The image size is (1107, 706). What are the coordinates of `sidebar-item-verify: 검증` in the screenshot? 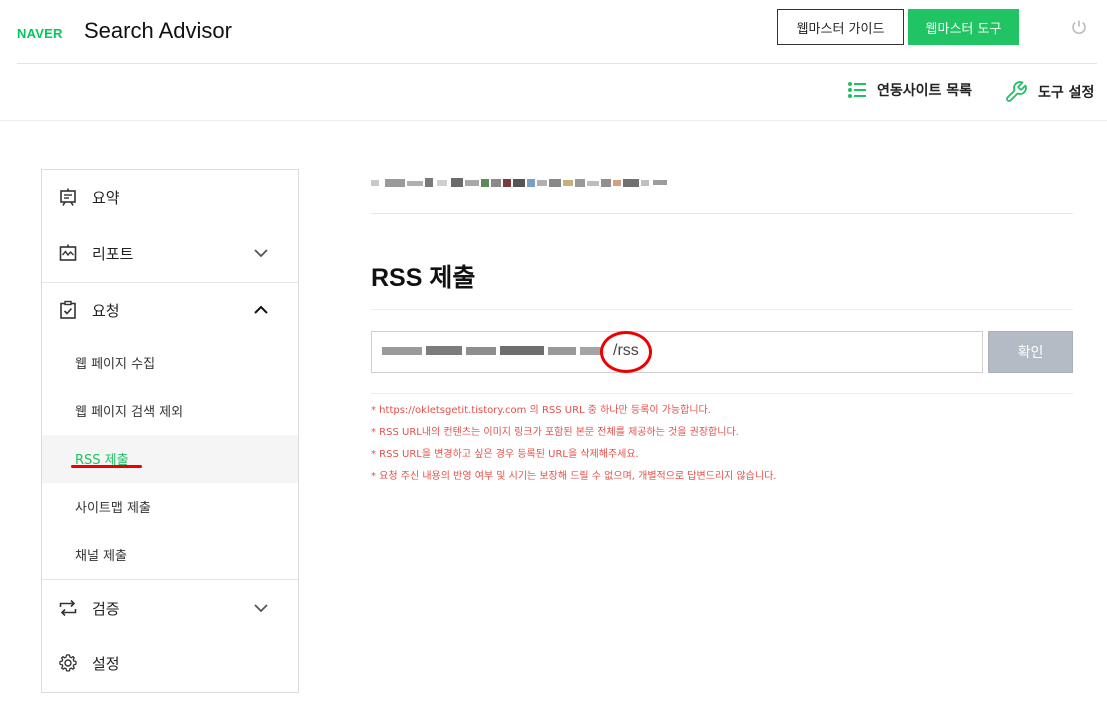 It's located at (170, 608).